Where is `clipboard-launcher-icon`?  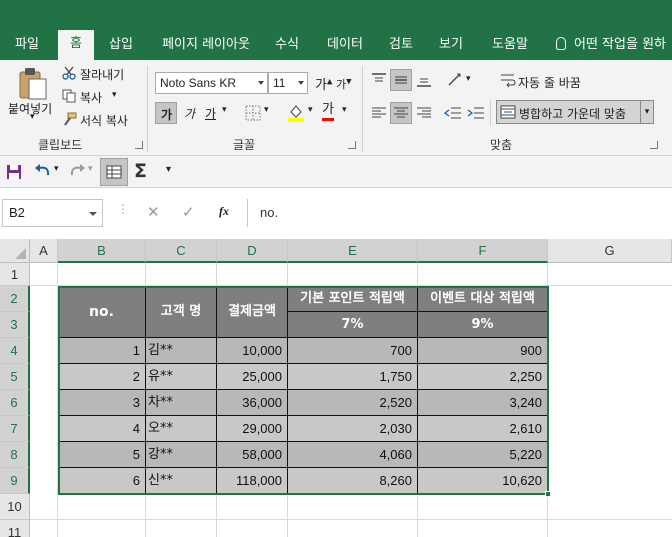 clipboard-launcher-icon is located at coordinates (139, 145).